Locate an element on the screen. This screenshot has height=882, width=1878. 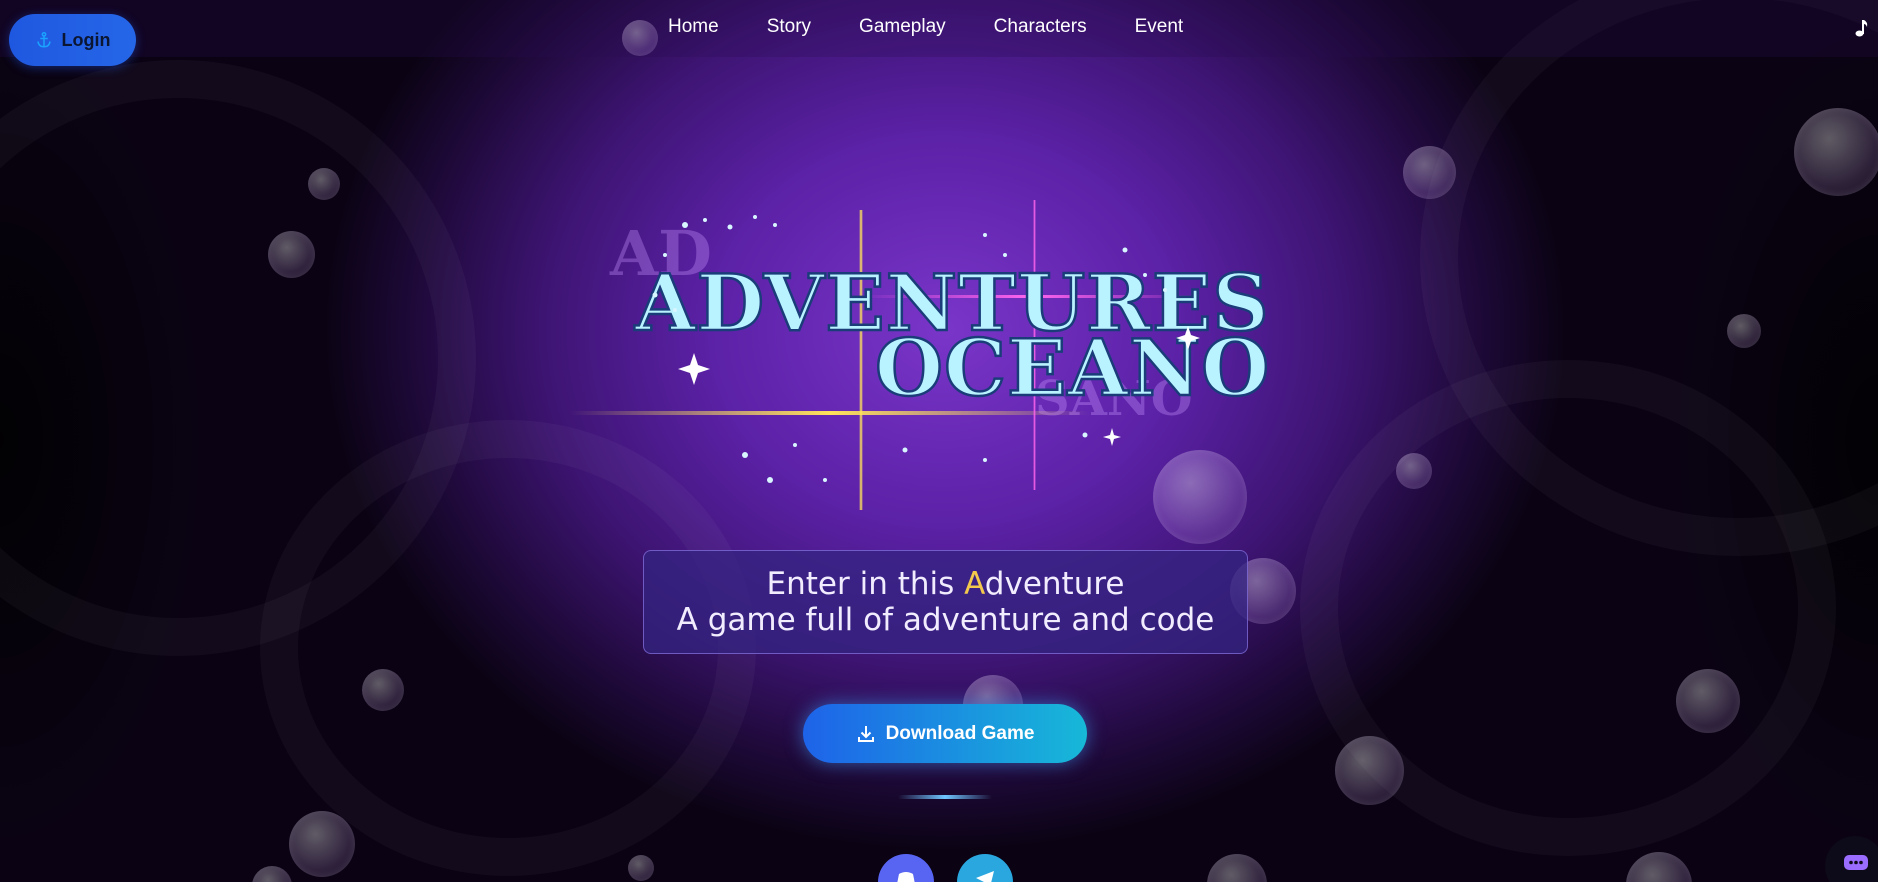
logo-flare is located at coordinates (861, 360).